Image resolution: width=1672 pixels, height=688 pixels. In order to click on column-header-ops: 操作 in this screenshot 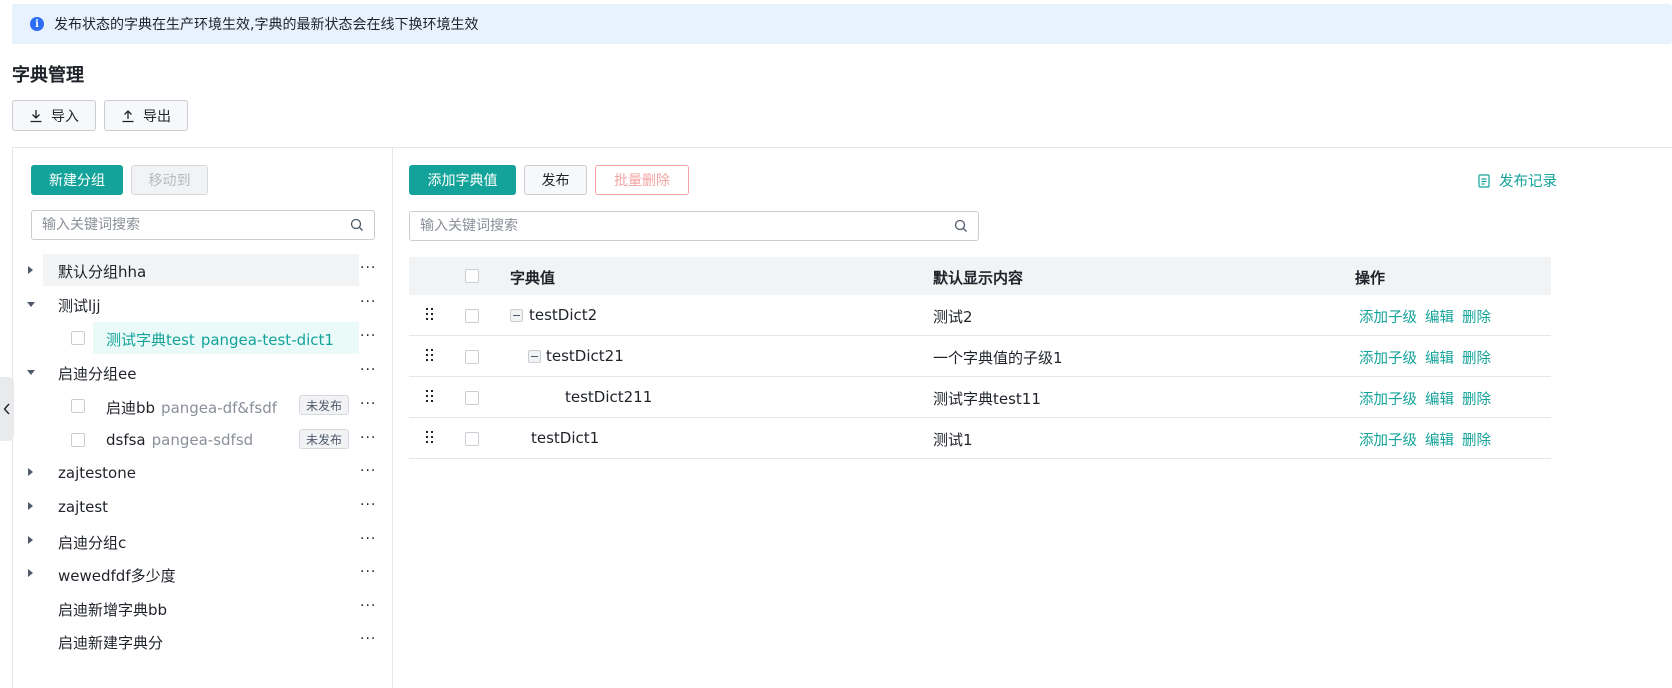, I will do `click(1370, 278)`.